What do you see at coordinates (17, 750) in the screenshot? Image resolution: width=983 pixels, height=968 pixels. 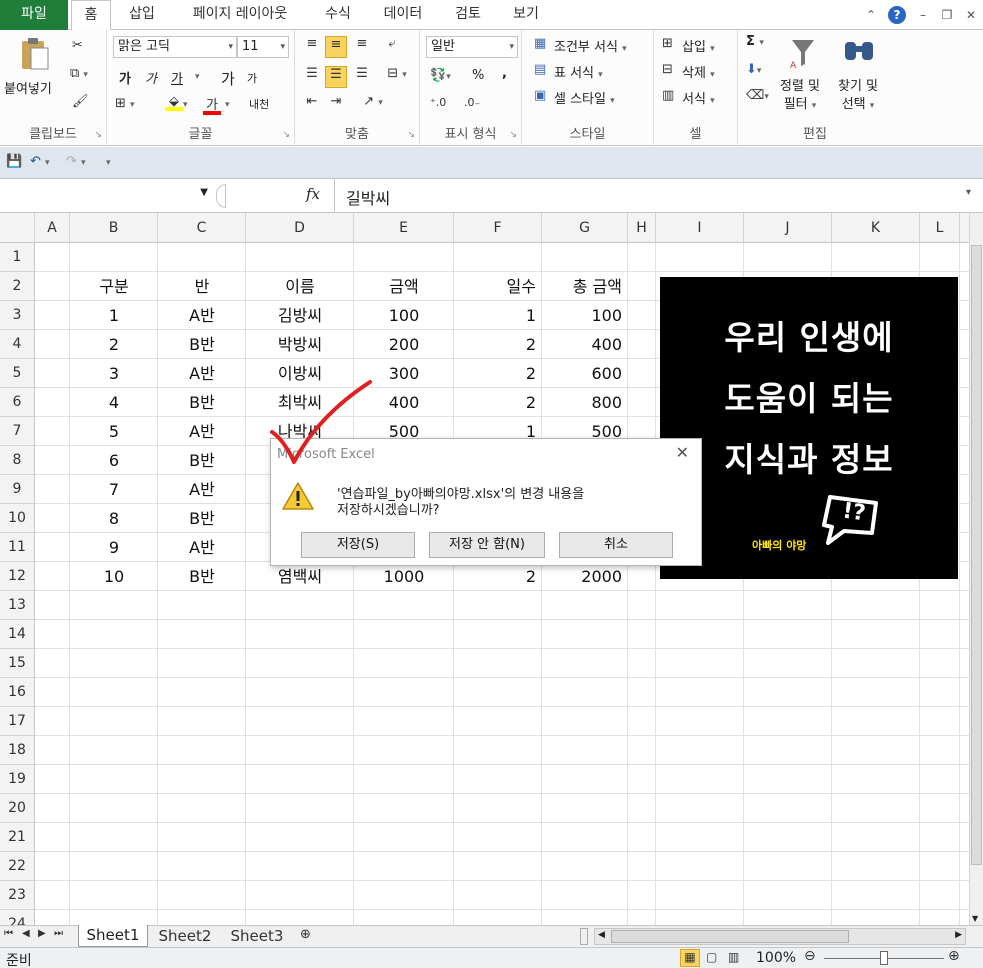 I see `row-header-18: 18` at bounding box center [17, 750].